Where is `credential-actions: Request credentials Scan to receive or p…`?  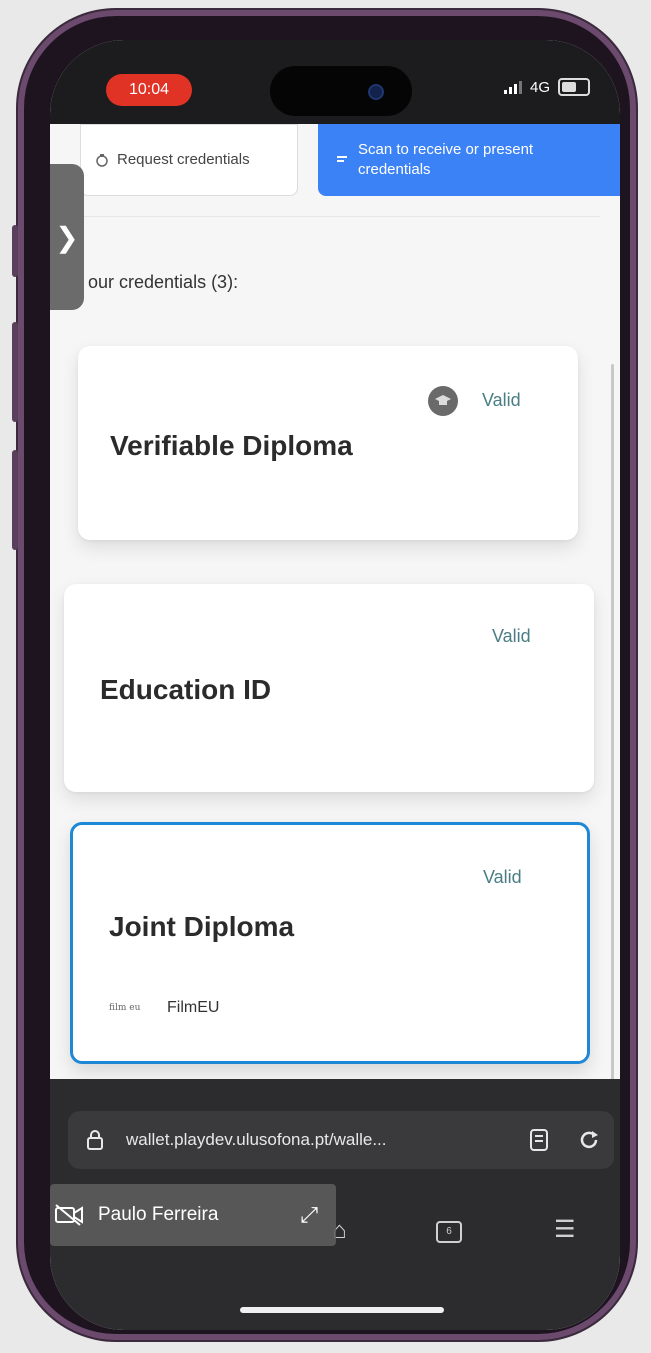
credential-actions: Request credentials Scan to receive or p… is located at coordinates (350, 164).